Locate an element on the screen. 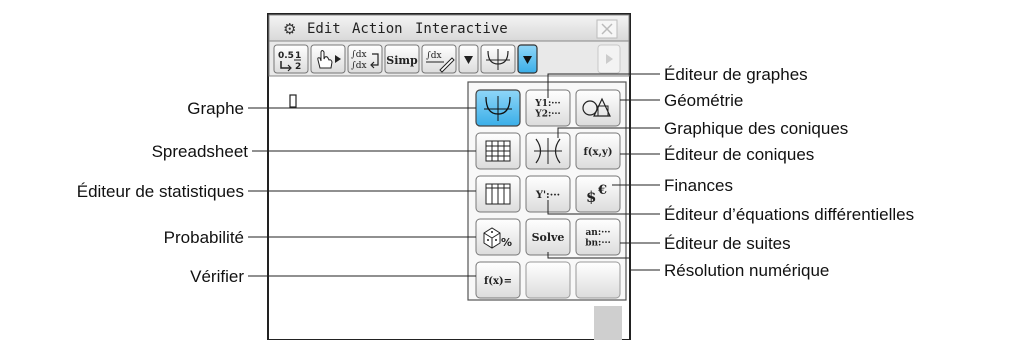  fraction-decimal-toggle-button: 0.5 1 2 is located at coordinates (291, 59).